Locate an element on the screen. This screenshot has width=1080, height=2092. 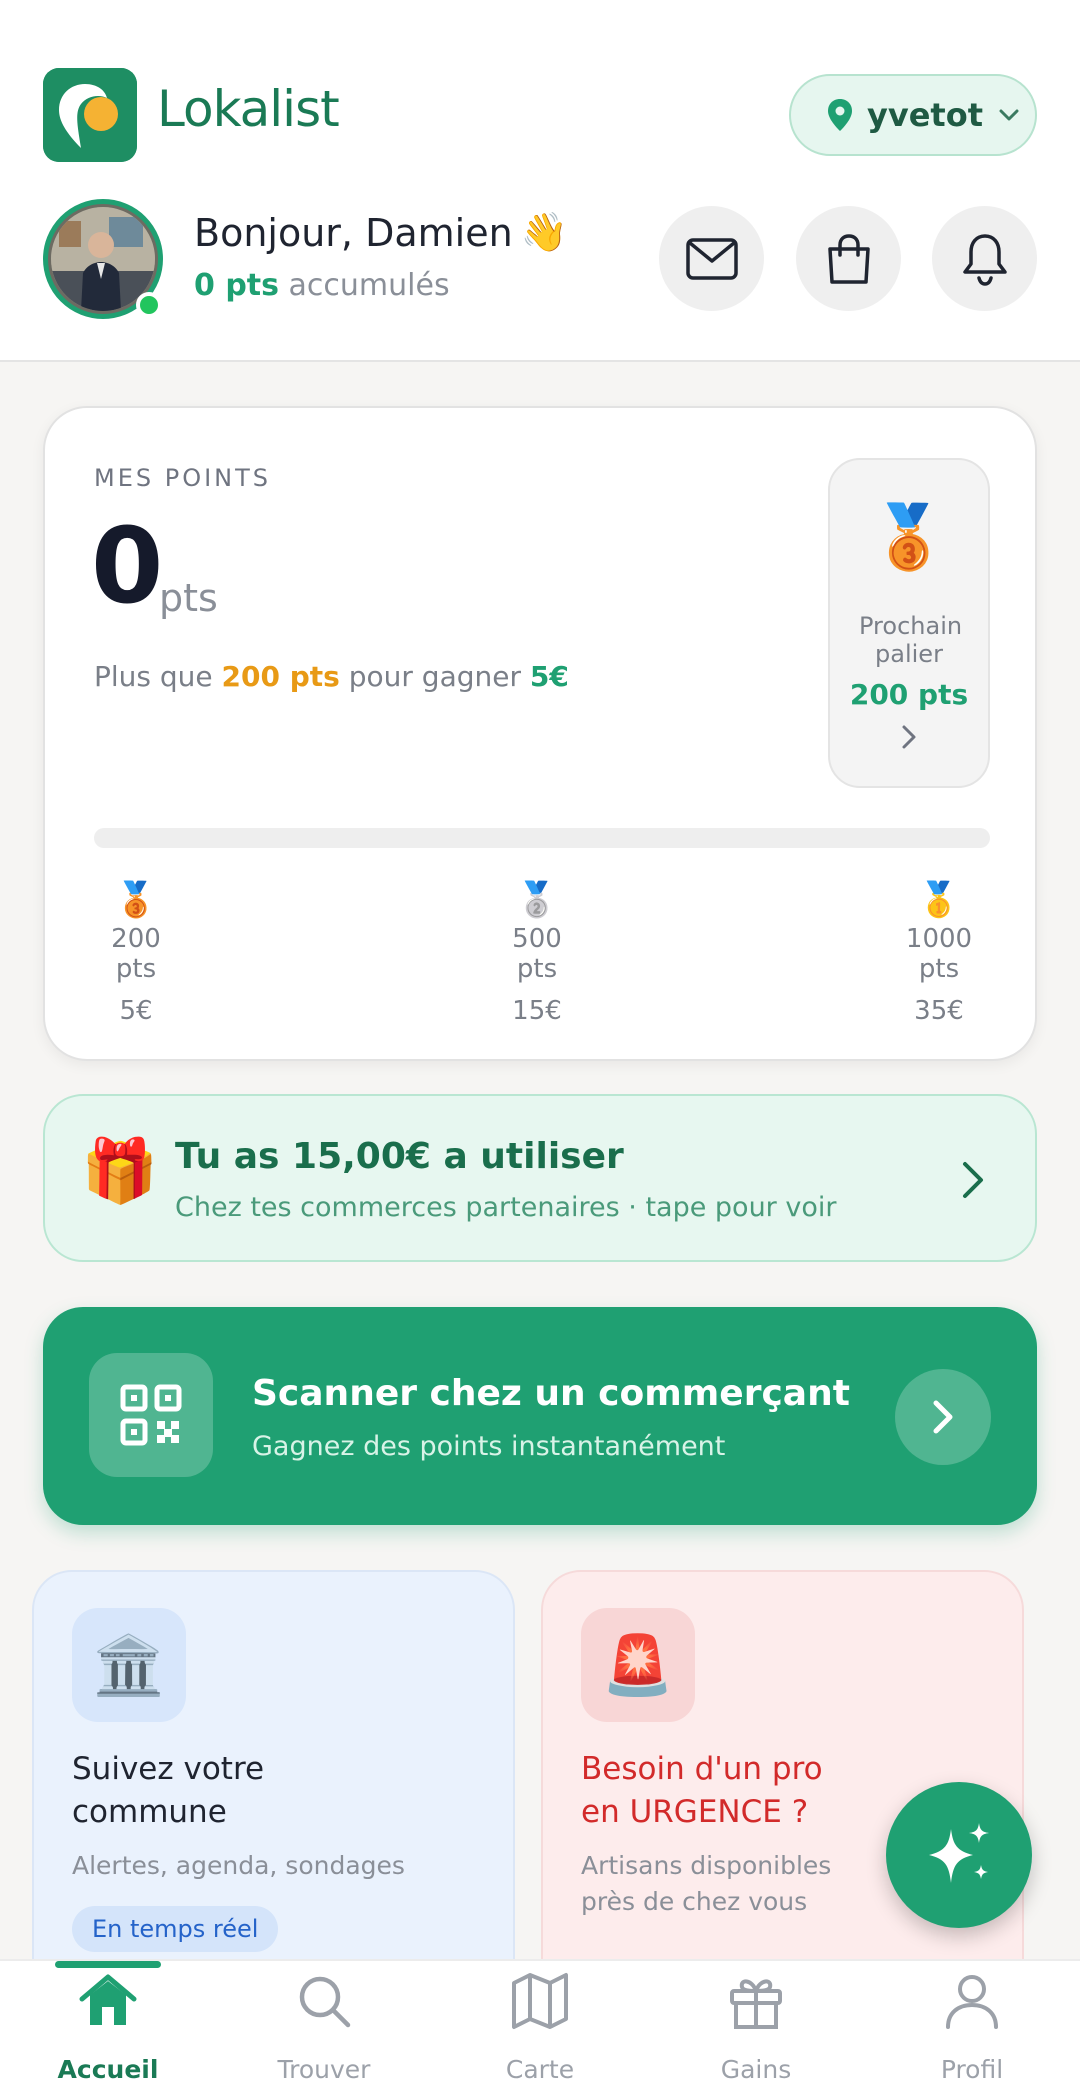
points-unit: pts is located at coordinates (188, 598).